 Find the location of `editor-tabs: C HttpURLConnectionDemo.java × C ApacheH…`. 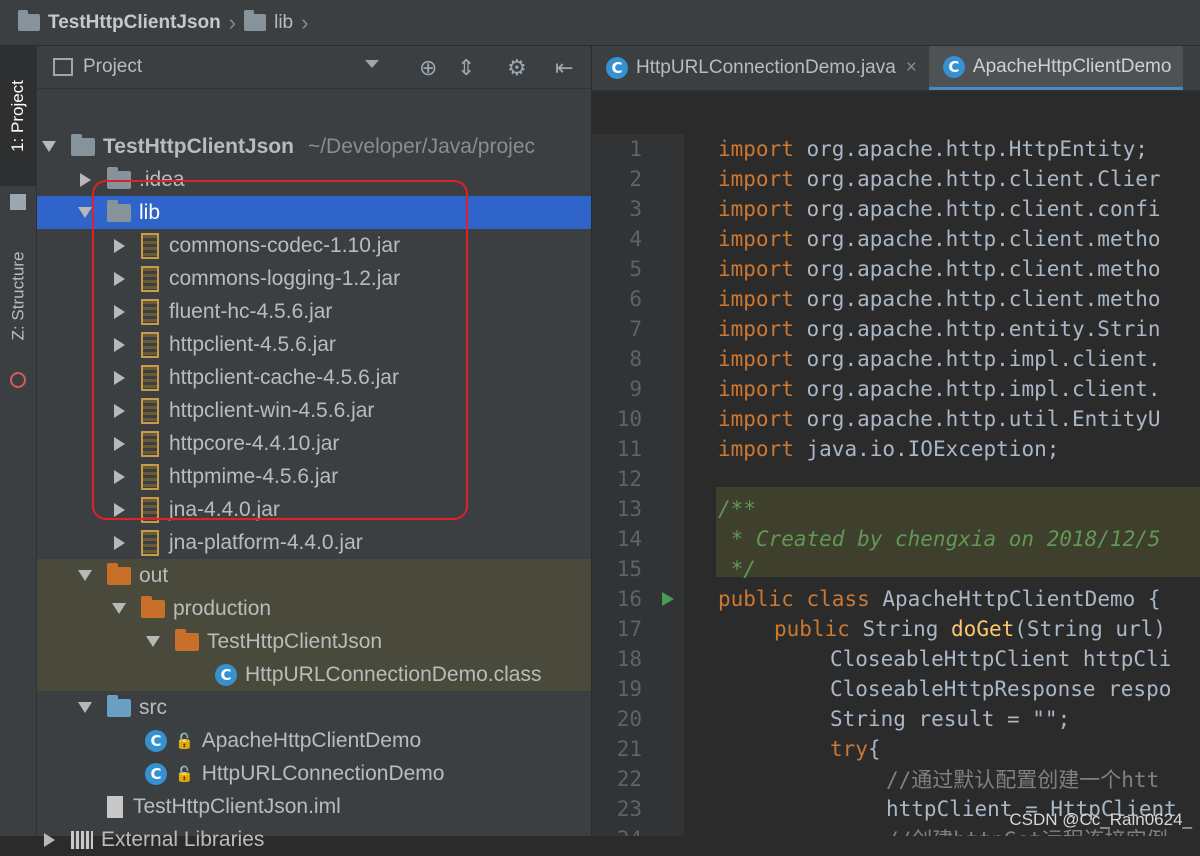

editor-tabs: C HttpURLConnectionDemo.java × C ApacheH… is located at coordinates (896, 68).